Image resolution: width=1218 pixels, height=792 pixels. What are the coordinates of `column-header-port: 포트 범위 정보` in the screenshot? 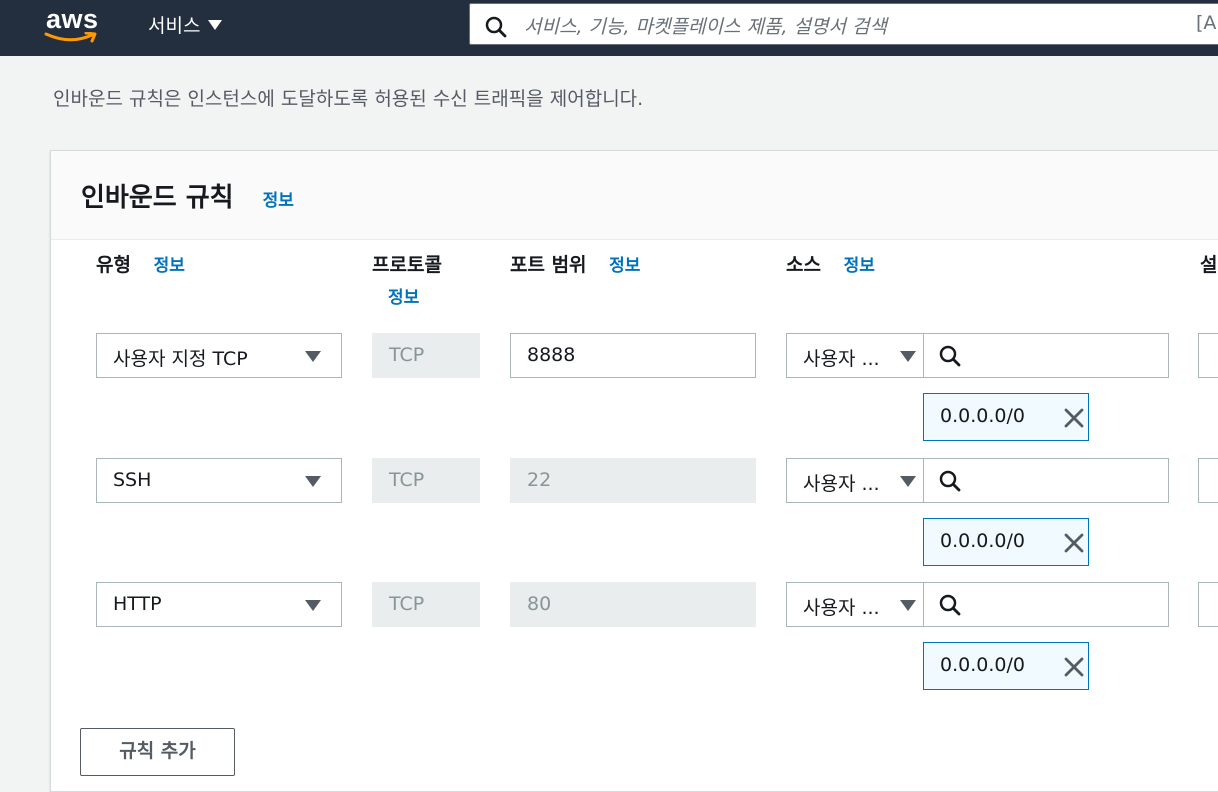 It's located at (575, 263).